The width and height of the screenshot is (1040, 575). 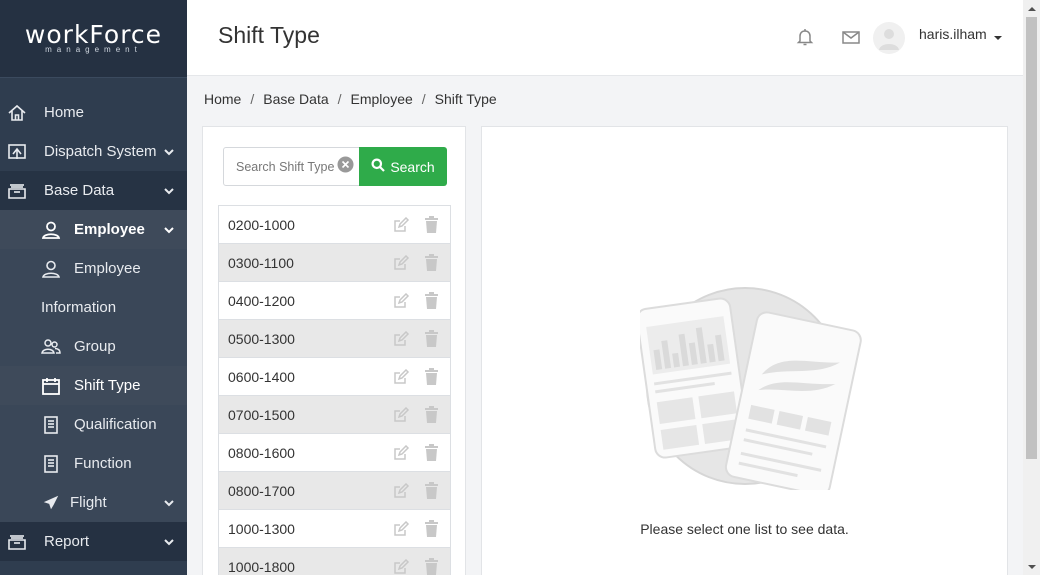 I want to click on list-item: 0300-1100, so click(x=334, y=263).